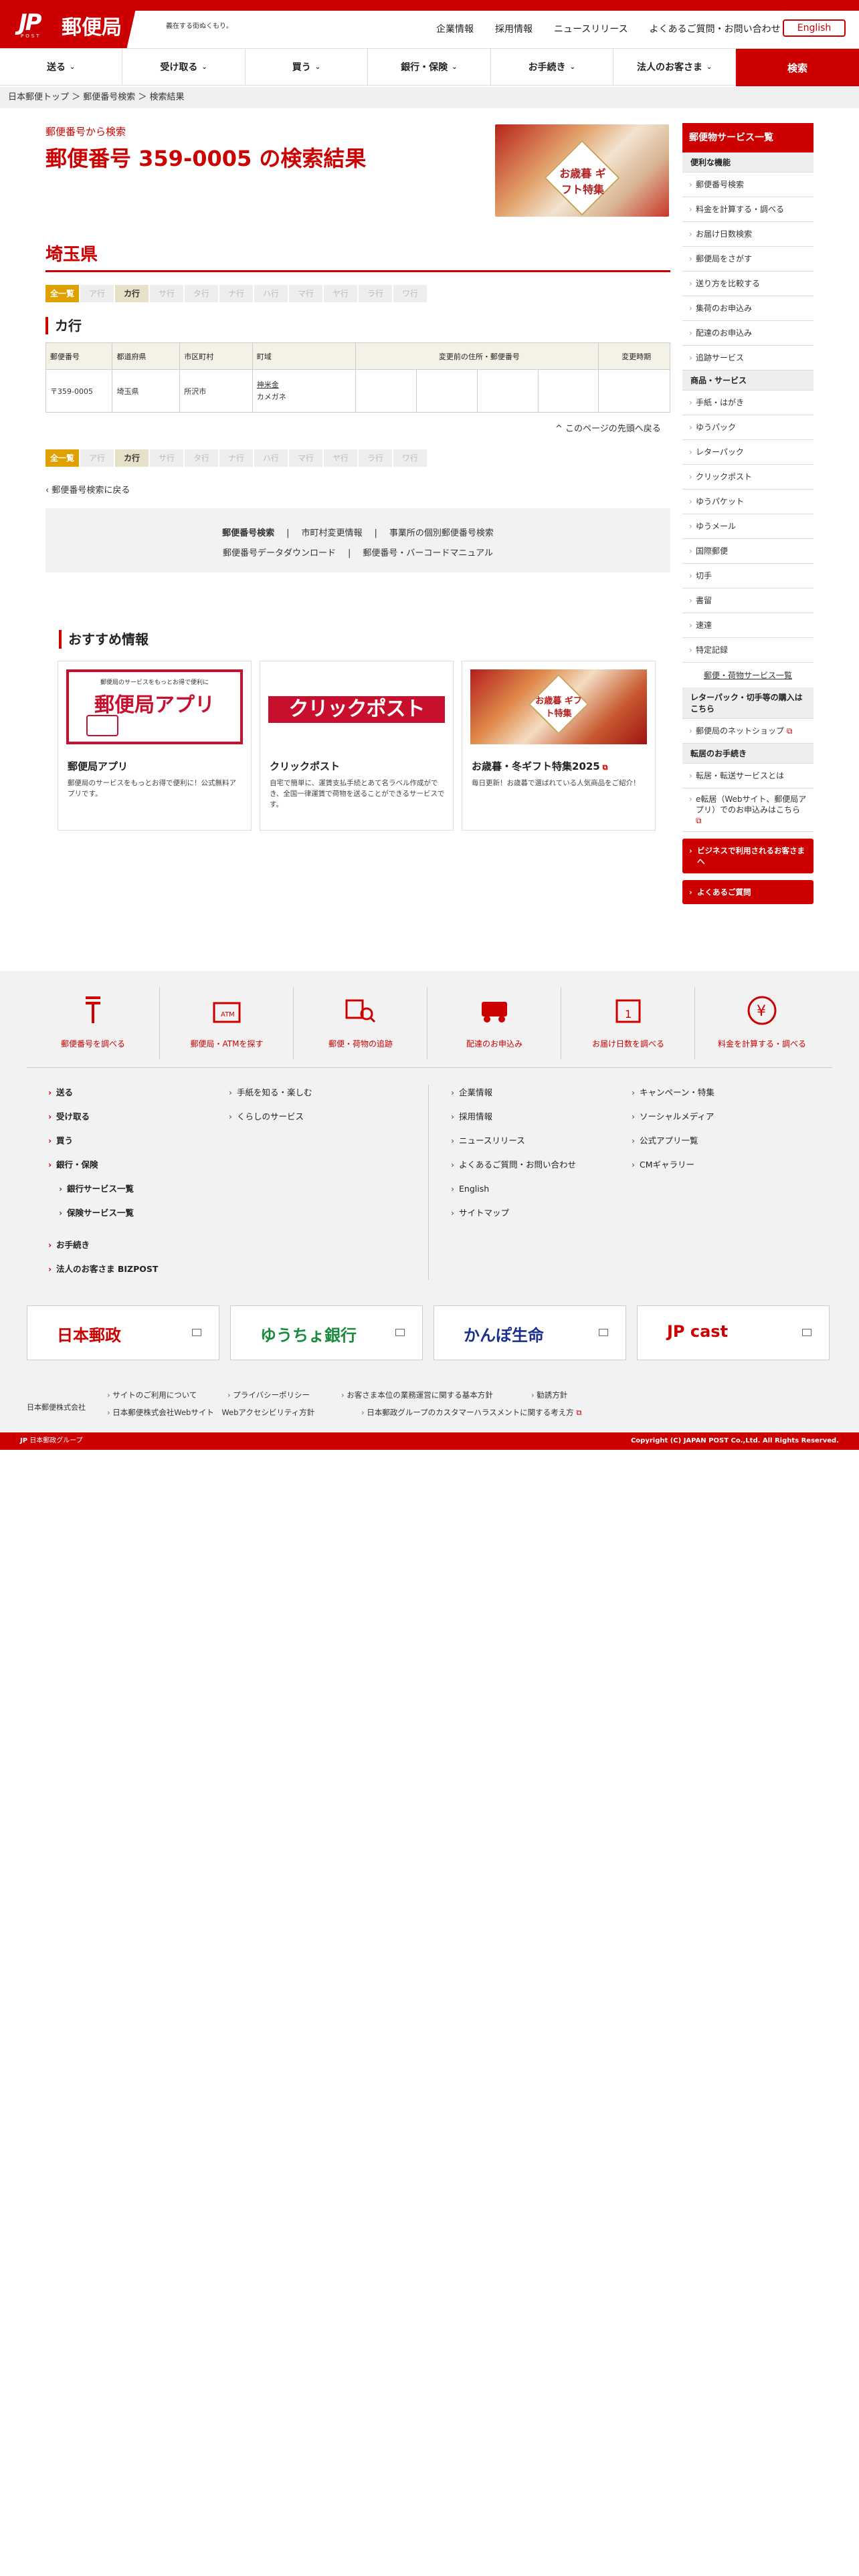 This screenshot has height=2576, width=859. Describe the element at coordinates (672, 1098) in the screenshot. I see `footer-link: キャンペーン・特集` at that location.